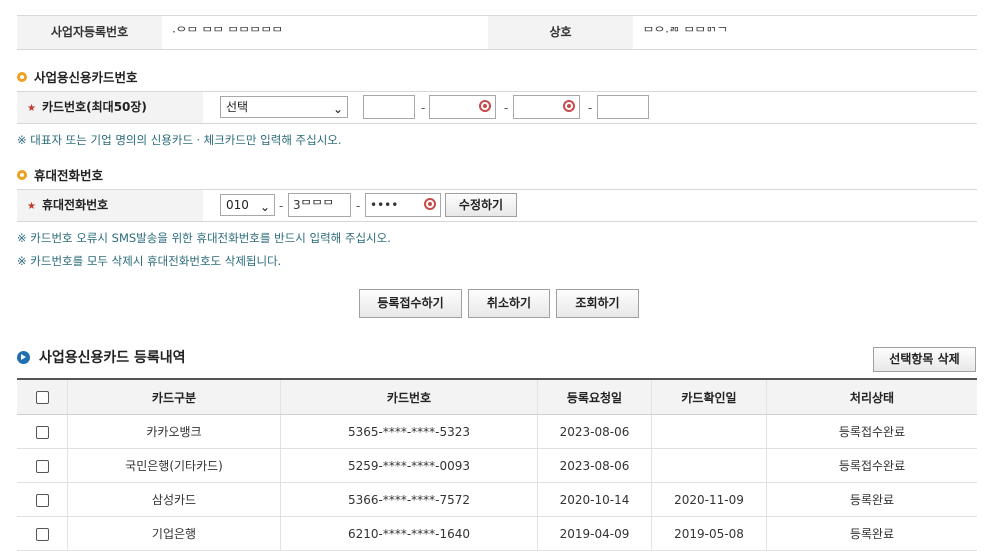 This screenshot has height=551, width=992. What do you see at coordinates (623, 107) in the screenshot?
I see `card-number-part4` at bounding box center [623, 107].